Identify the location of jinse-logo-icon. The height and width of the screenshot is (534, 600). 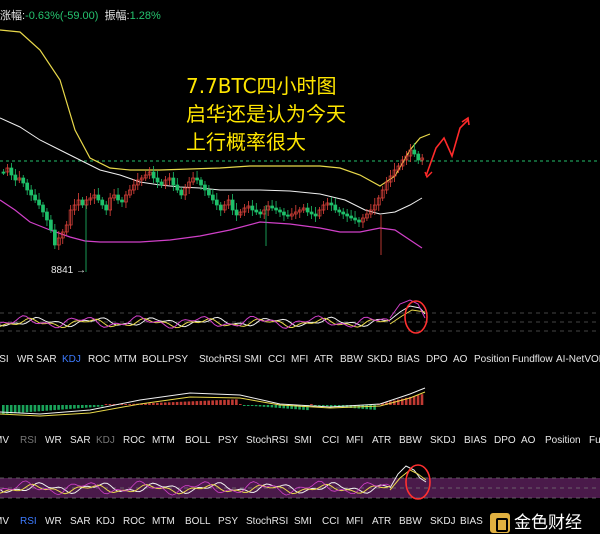
(500, 523).